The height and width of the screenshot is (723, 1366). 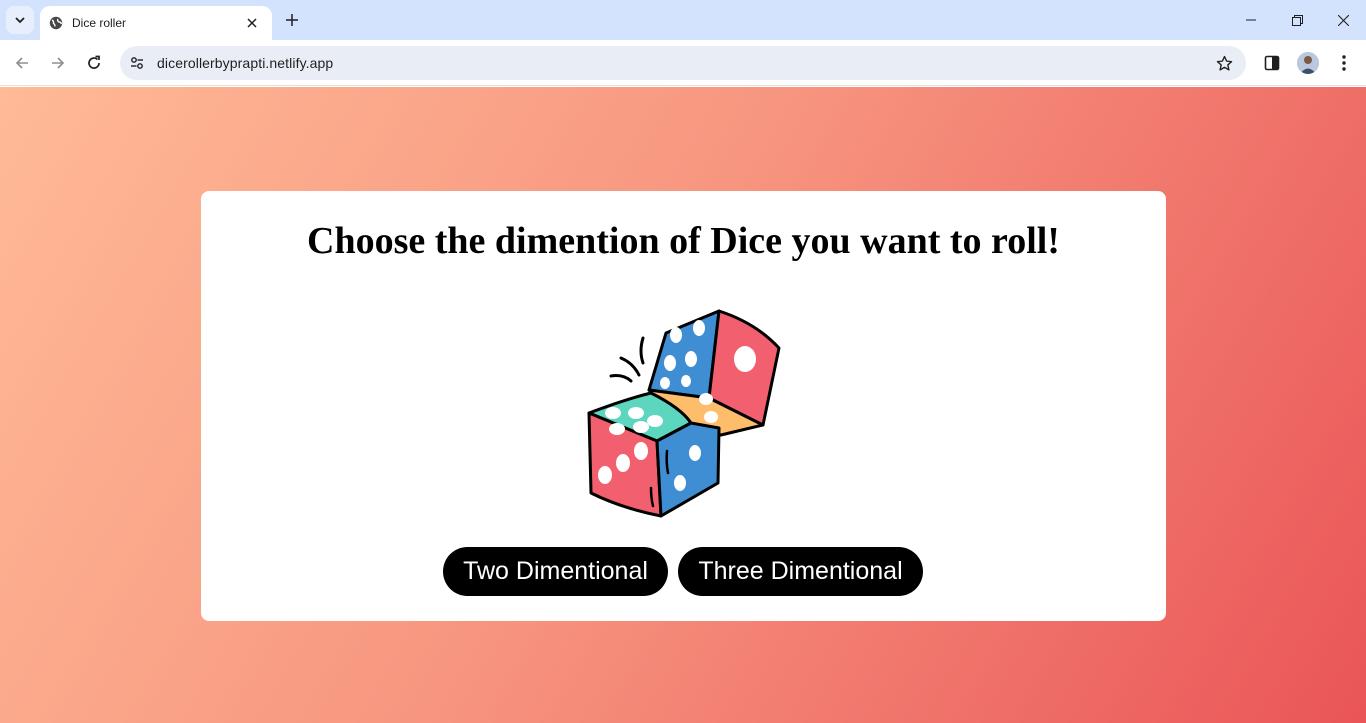 I want to click on avatar, so click(x=1308, y=63).